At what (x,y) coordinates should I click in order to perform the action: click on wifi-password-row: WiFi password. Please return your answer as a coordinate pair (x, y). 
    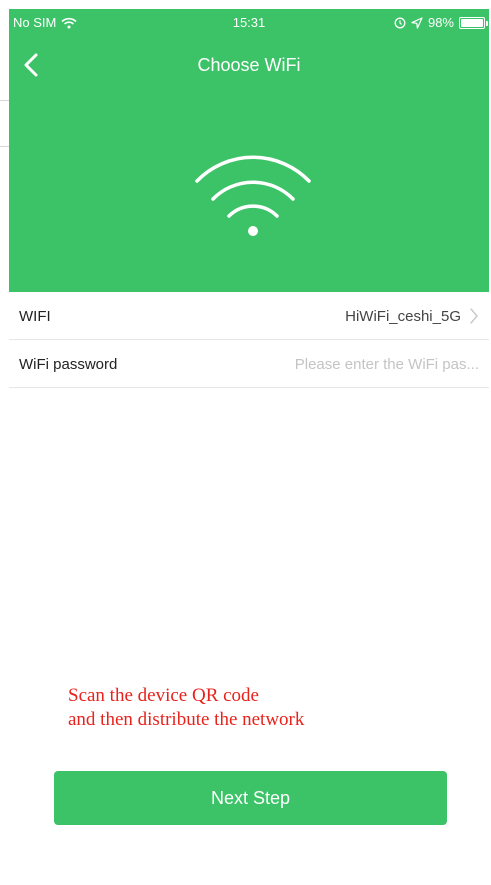
    Looking at the image, I should click on (249, 364).